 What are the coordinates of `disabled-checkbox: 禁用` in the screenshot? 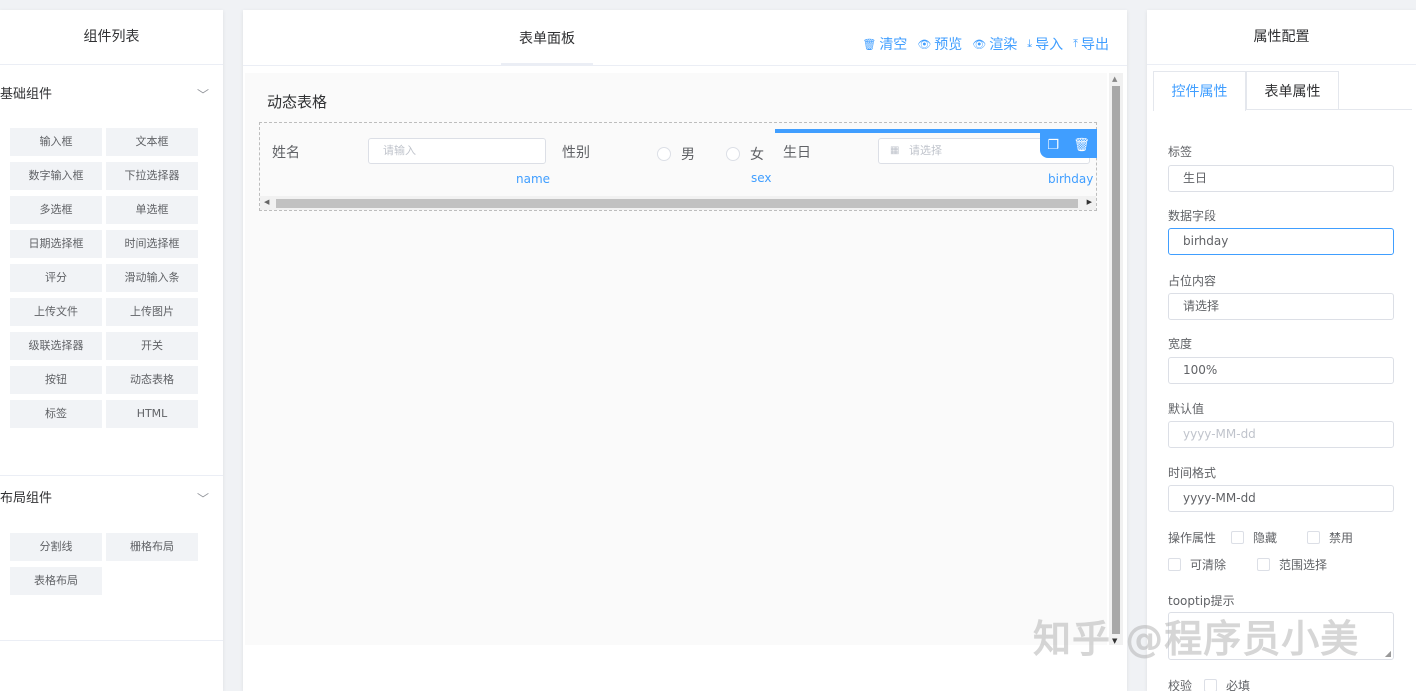 It's located at (1330, 537).